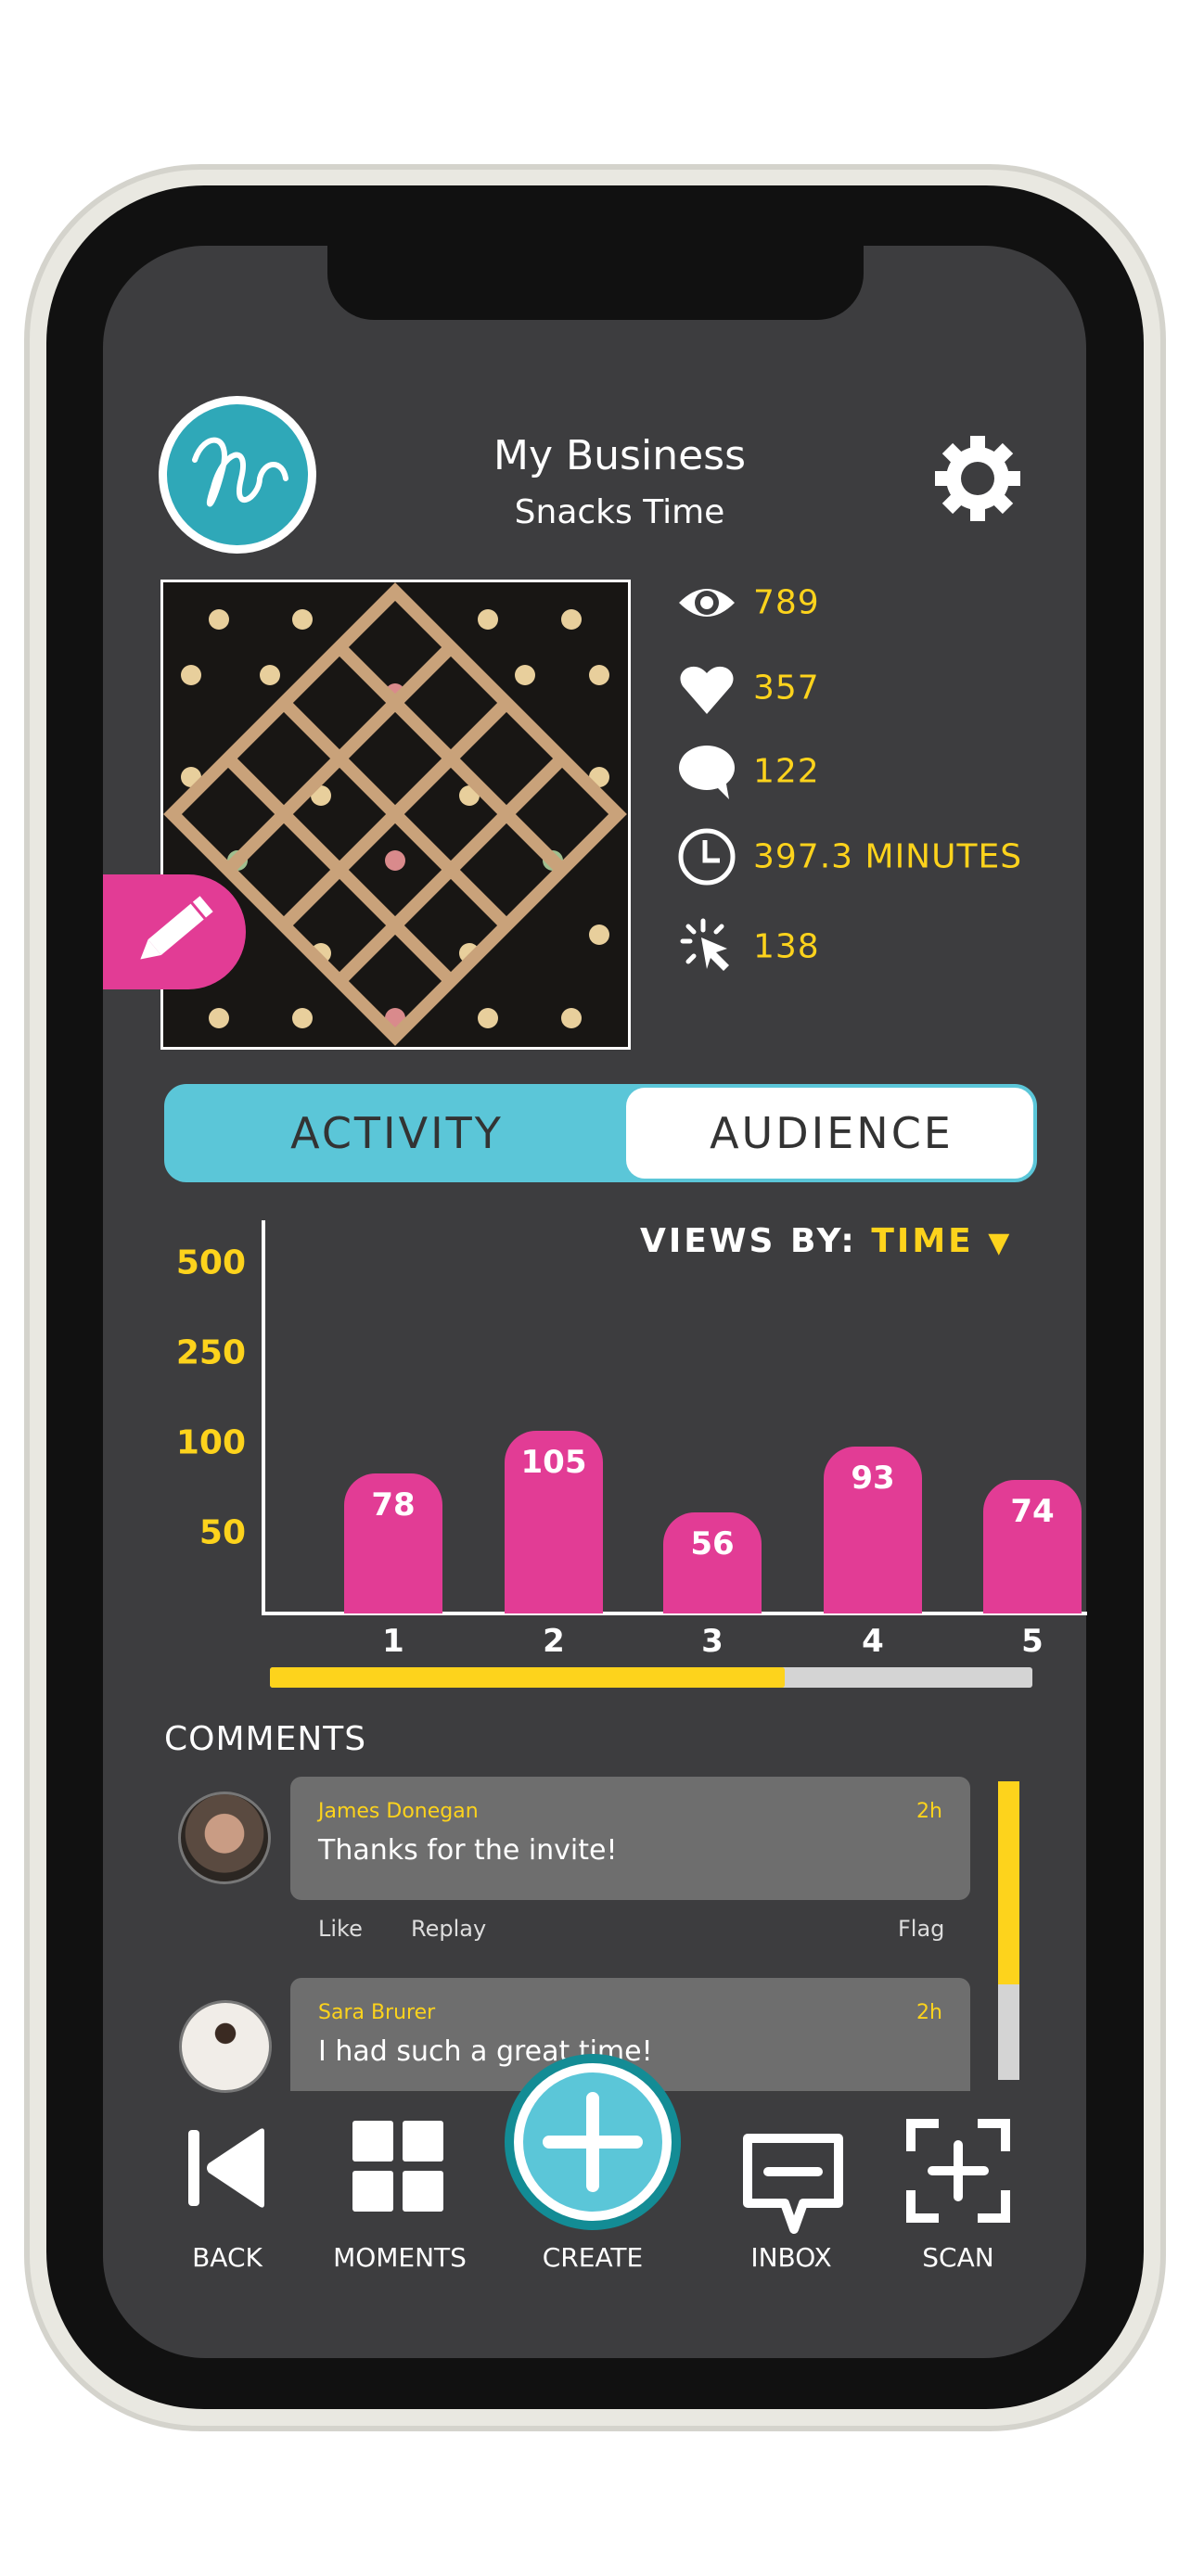 The height and width of the screenshot is (2576, 1191). I want to click on page-subtitle: Snacks Time, so click(619, 512).